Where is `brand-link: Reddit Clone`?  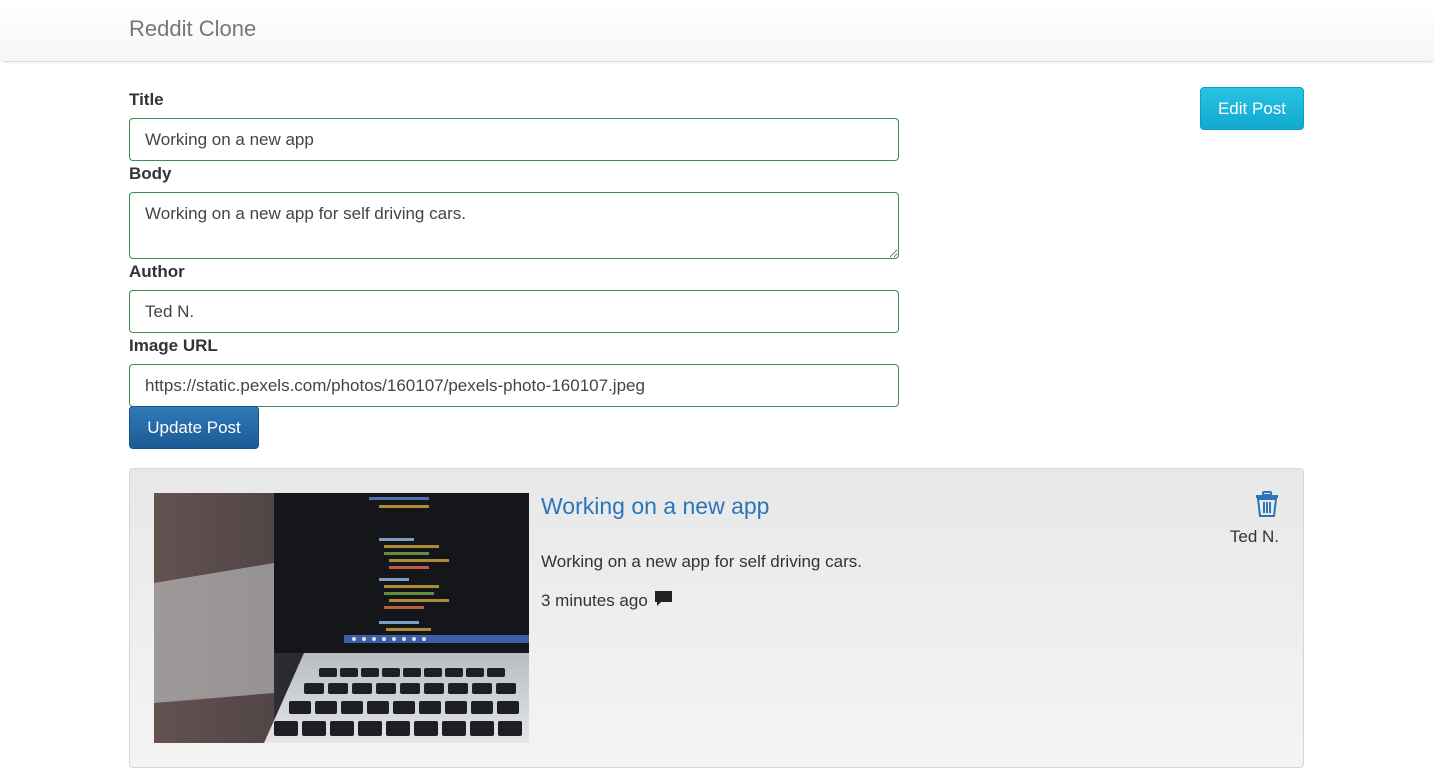
brand-link: Reddit Clone is located at coordinates (192, 29).